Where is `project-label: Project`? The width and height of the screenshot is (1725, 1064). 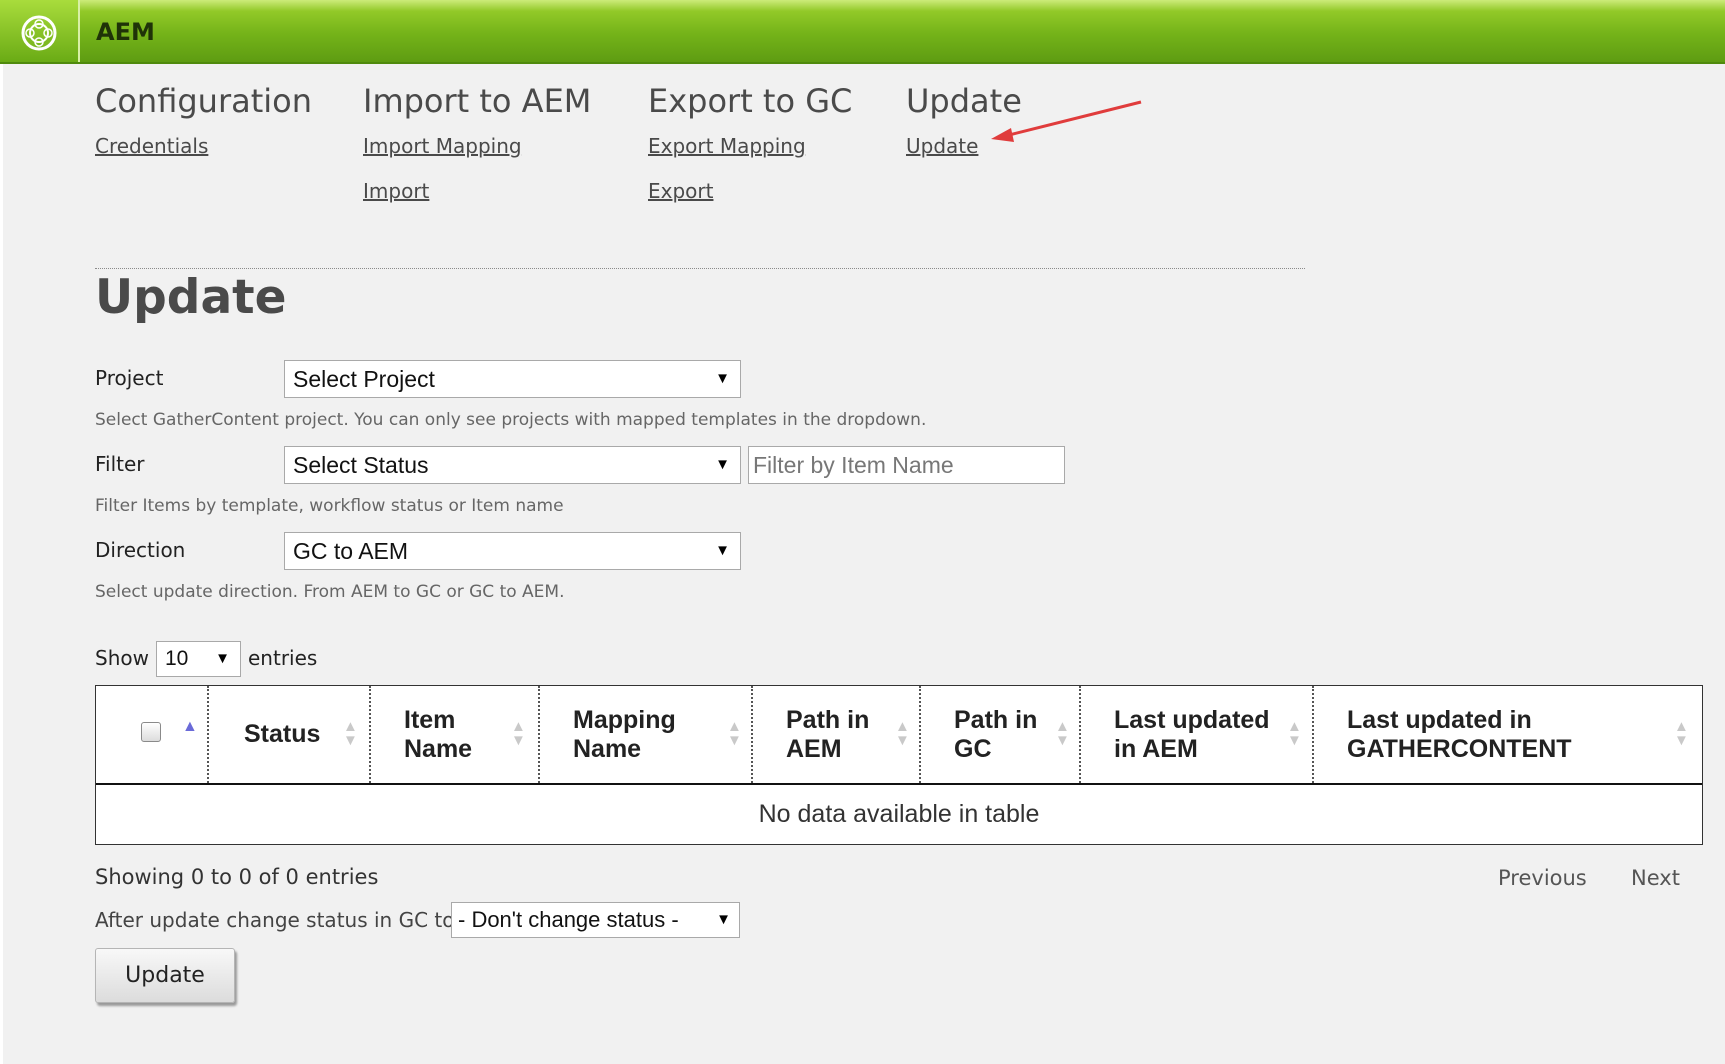
project-label: Project is located at coordinates (129, 378).